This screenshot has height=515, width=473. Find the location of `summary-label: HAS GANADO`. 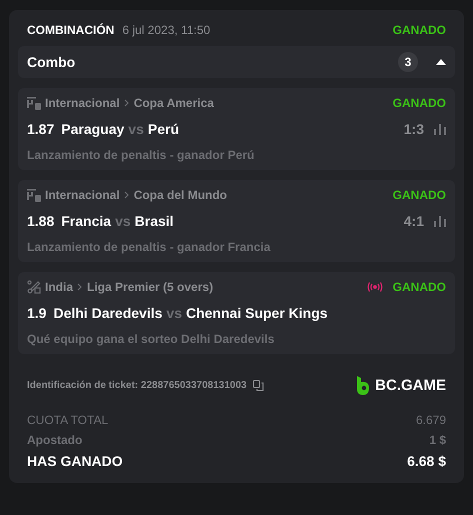

summary-label: HAS GANADO is located at coordinates (75, 461).